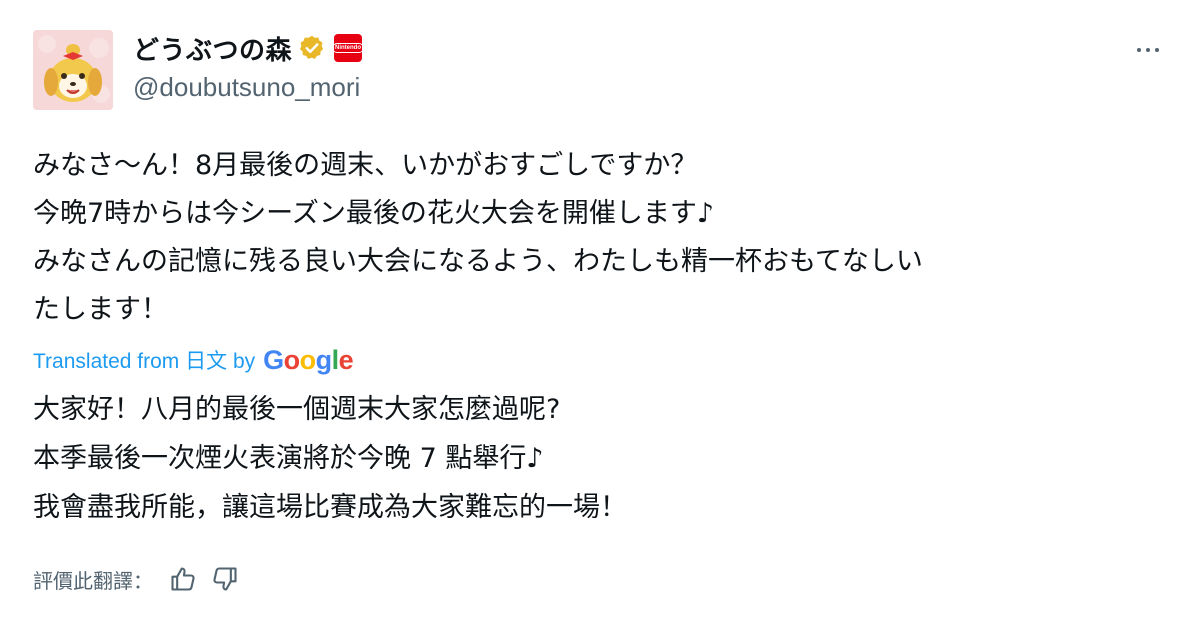  Describe the element at coordinates (308, 359) in the screenshot. I see `google-logo: Google` at that location.